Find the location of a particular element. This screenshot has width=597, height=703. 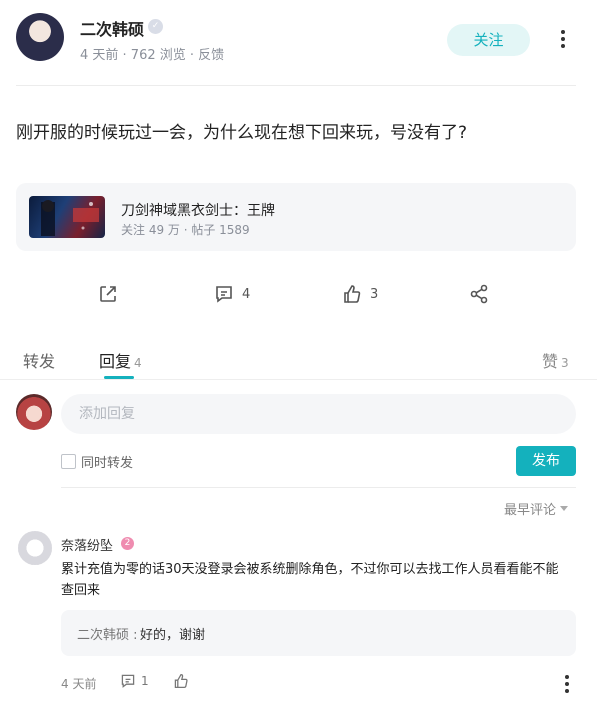

author-avatar is located at coordinates (40, 37).